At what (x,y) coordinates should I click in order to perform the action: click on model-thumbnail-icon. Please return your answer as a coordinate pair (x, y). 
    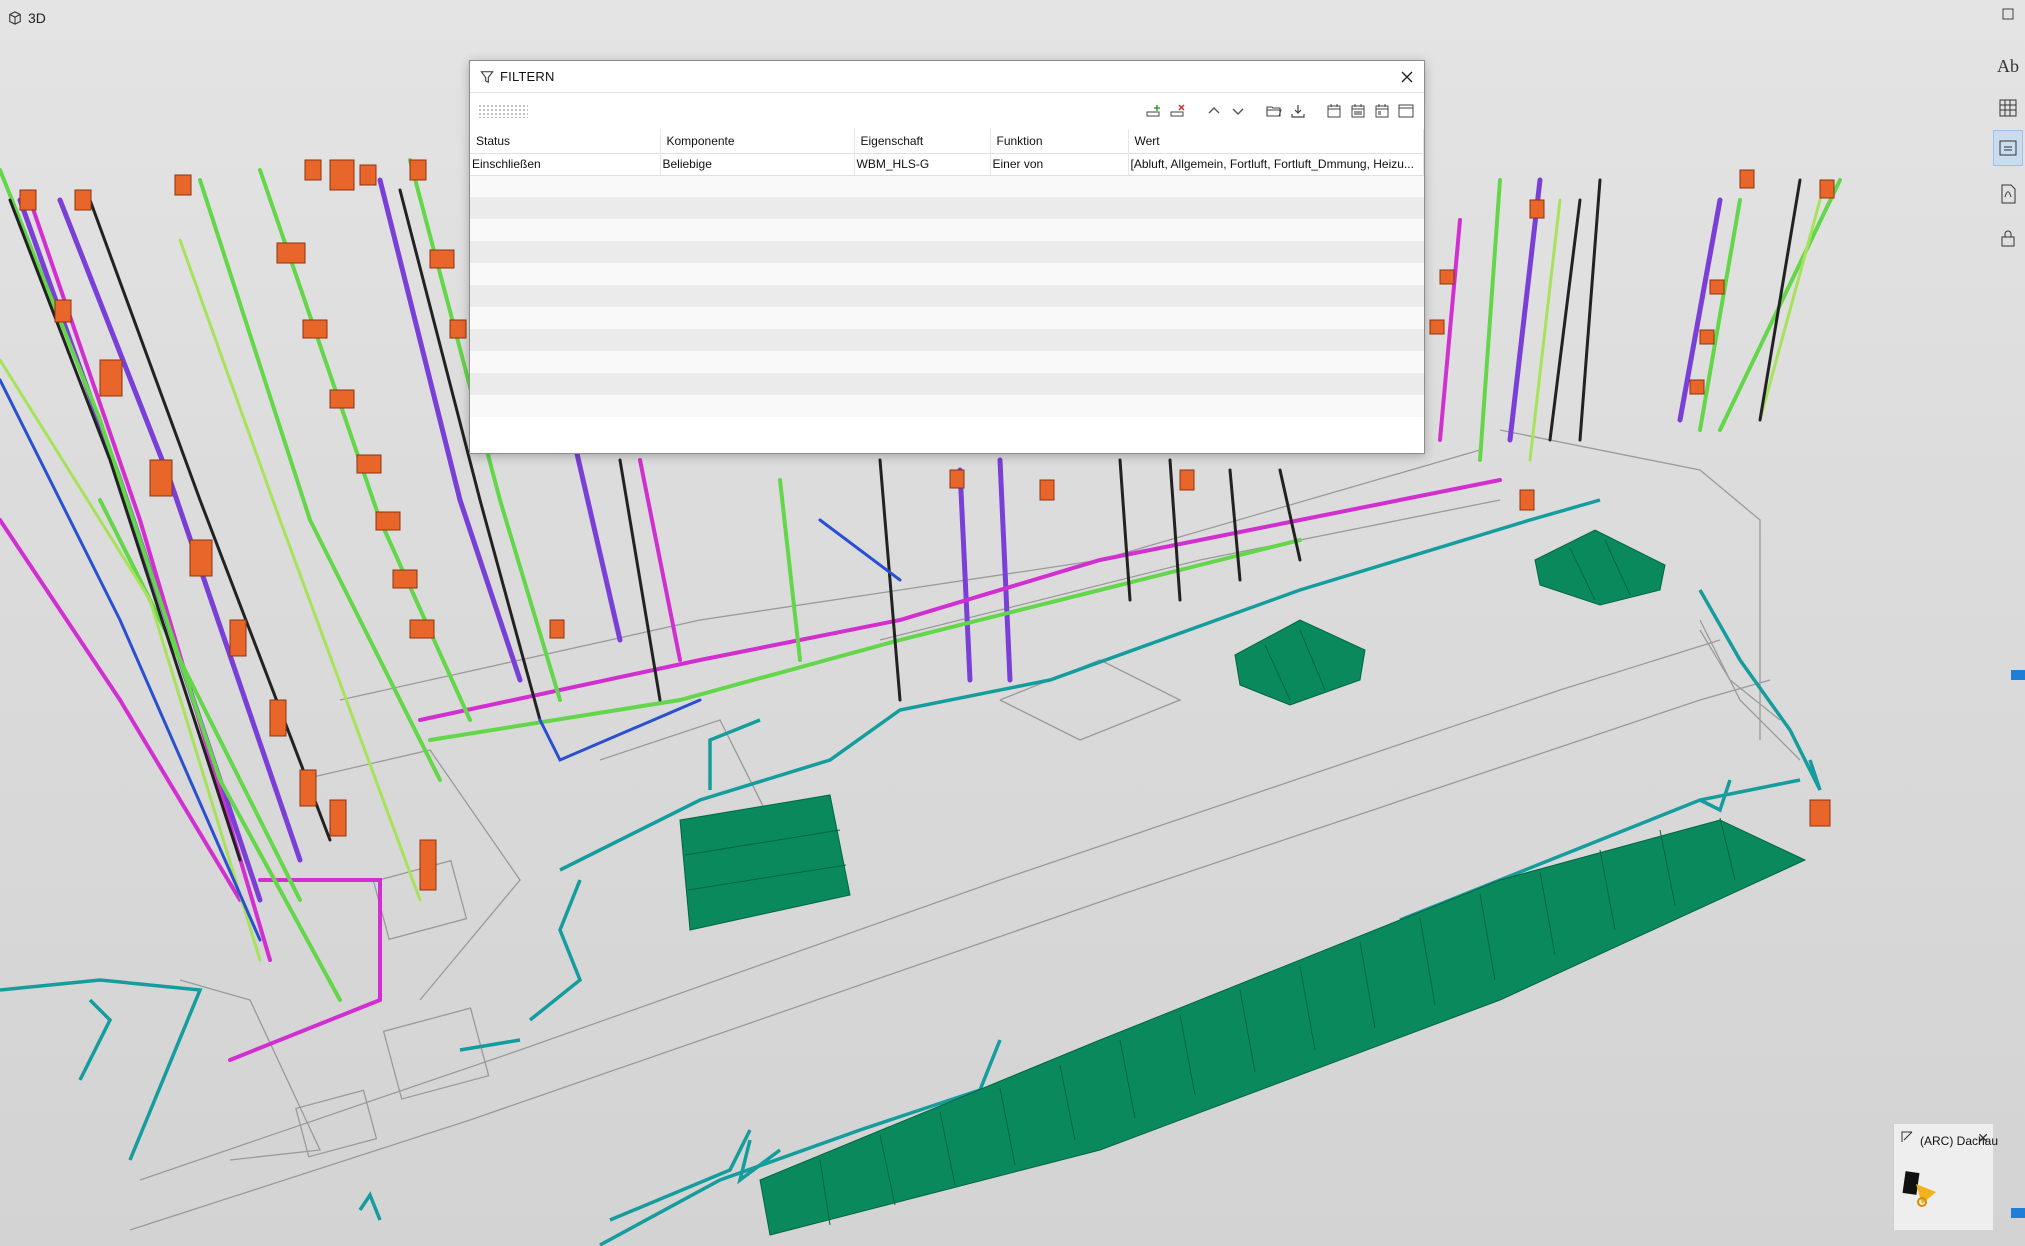
    Looking at the image, I should click on (1919, 1189).